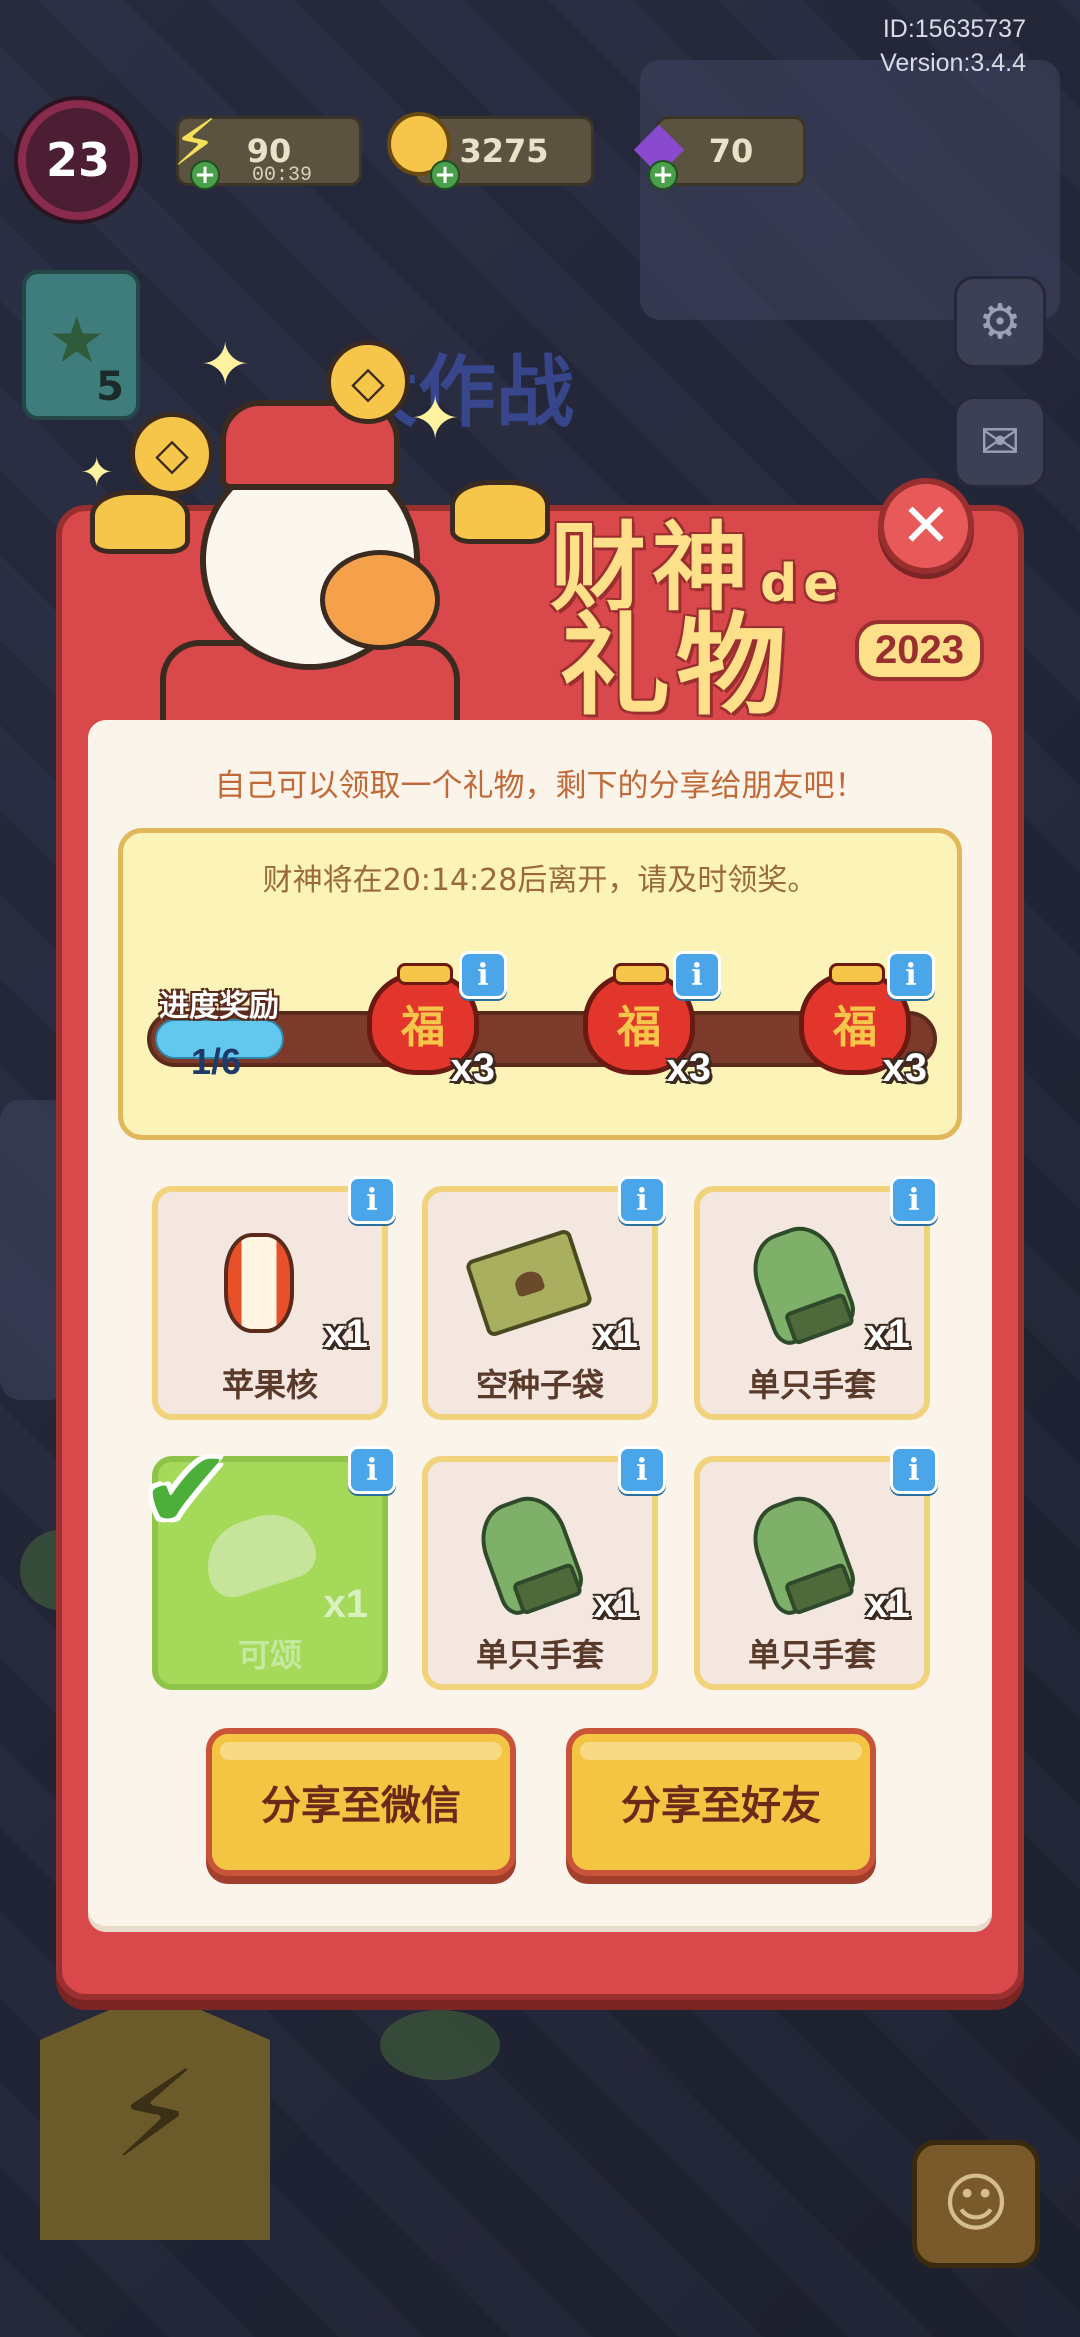 This screenshot has width=1080, height=2337. I want to click on add-coins-button: +, so click(445, 175).